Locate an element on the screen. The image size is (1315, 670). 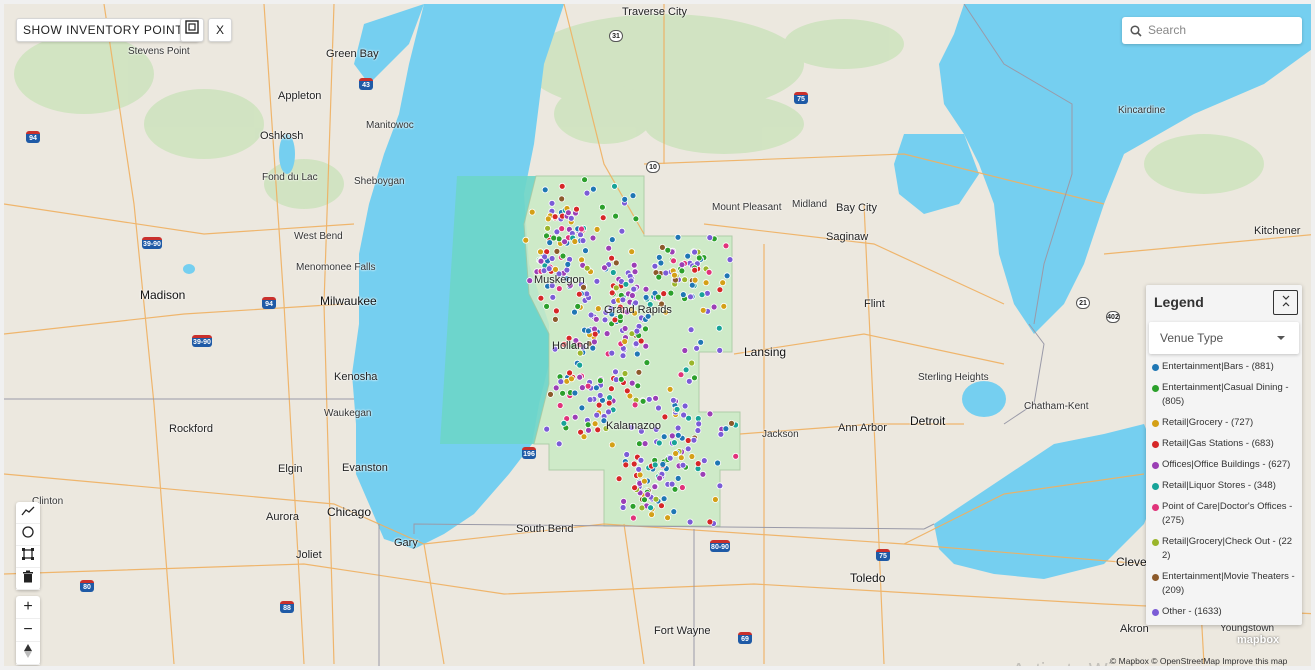
draw-polygon-button is located at coordinates (28, 557).